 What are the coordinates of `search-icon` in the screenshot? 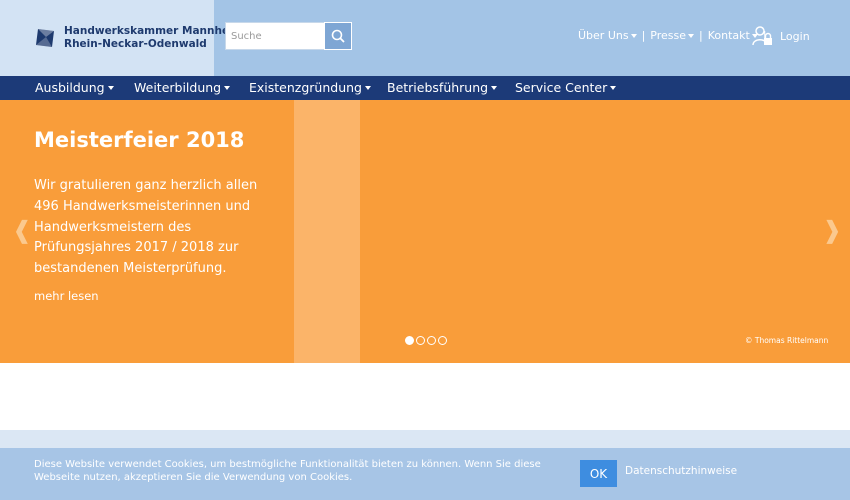 It's located at (338, 36).